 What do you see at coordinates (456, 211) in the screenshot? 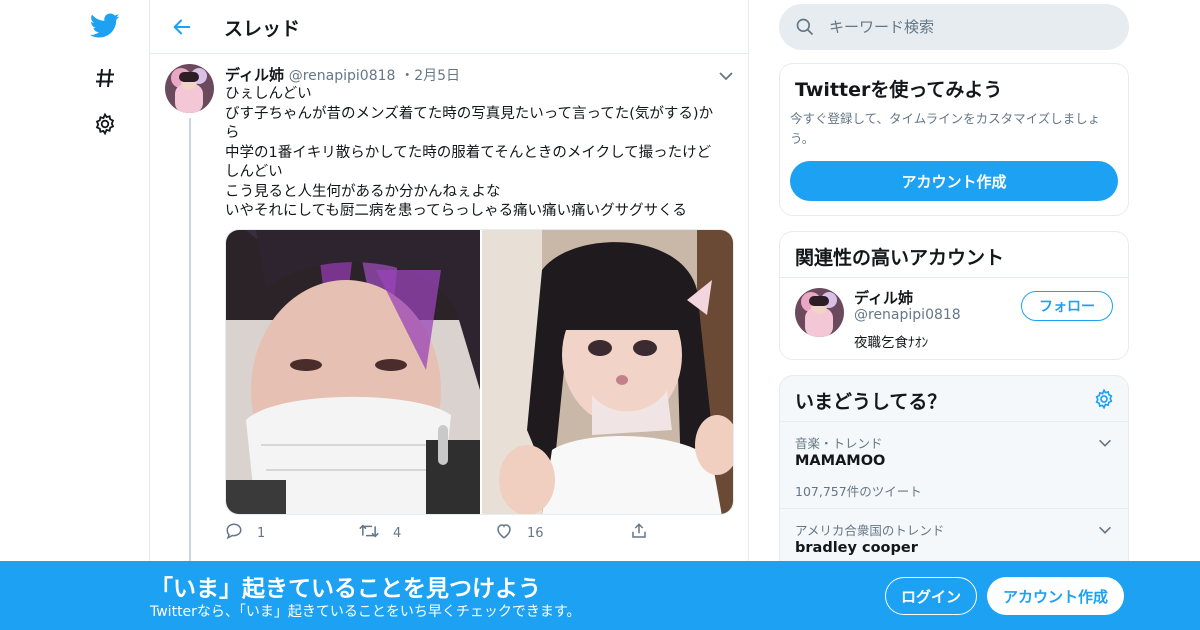
I see `tweet-text-line: いやそれにしても厨二病を患ってらっしゃる痛い痛い痛いグサグサくる` at bounding box center [456, 211].